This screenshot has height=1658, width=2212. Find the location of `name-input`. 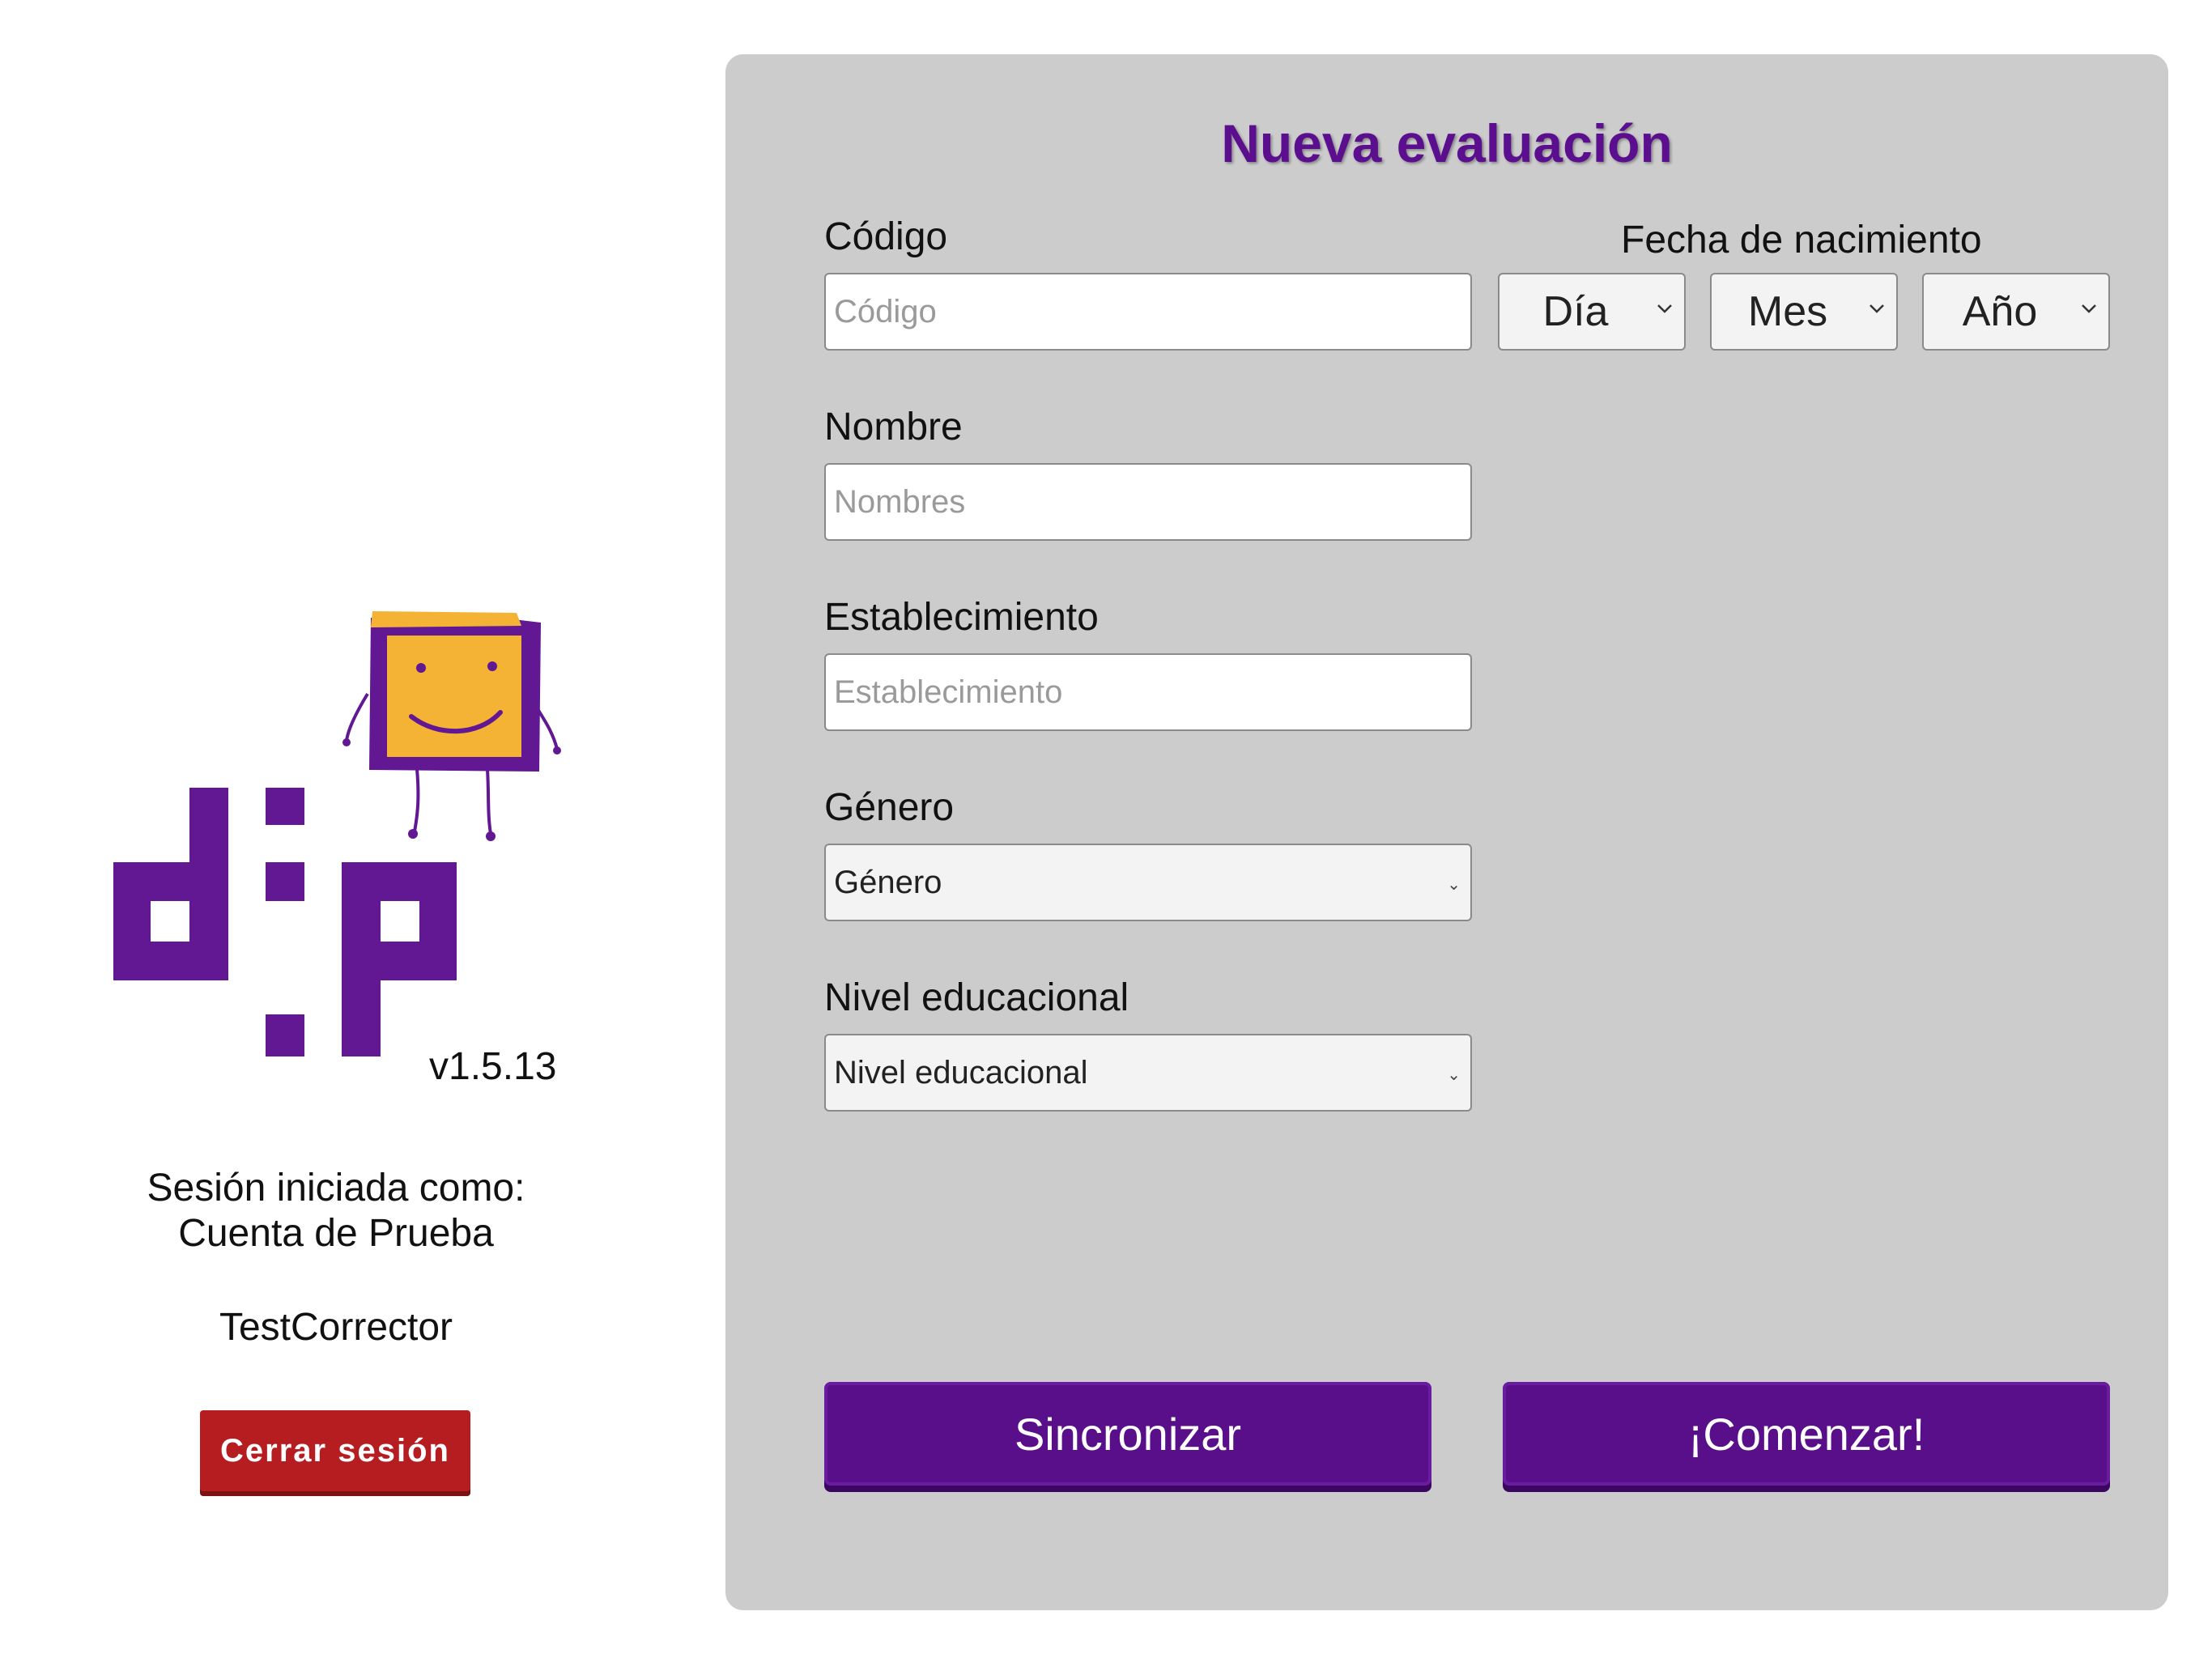

name-input is located at coordinates (1148, 502).